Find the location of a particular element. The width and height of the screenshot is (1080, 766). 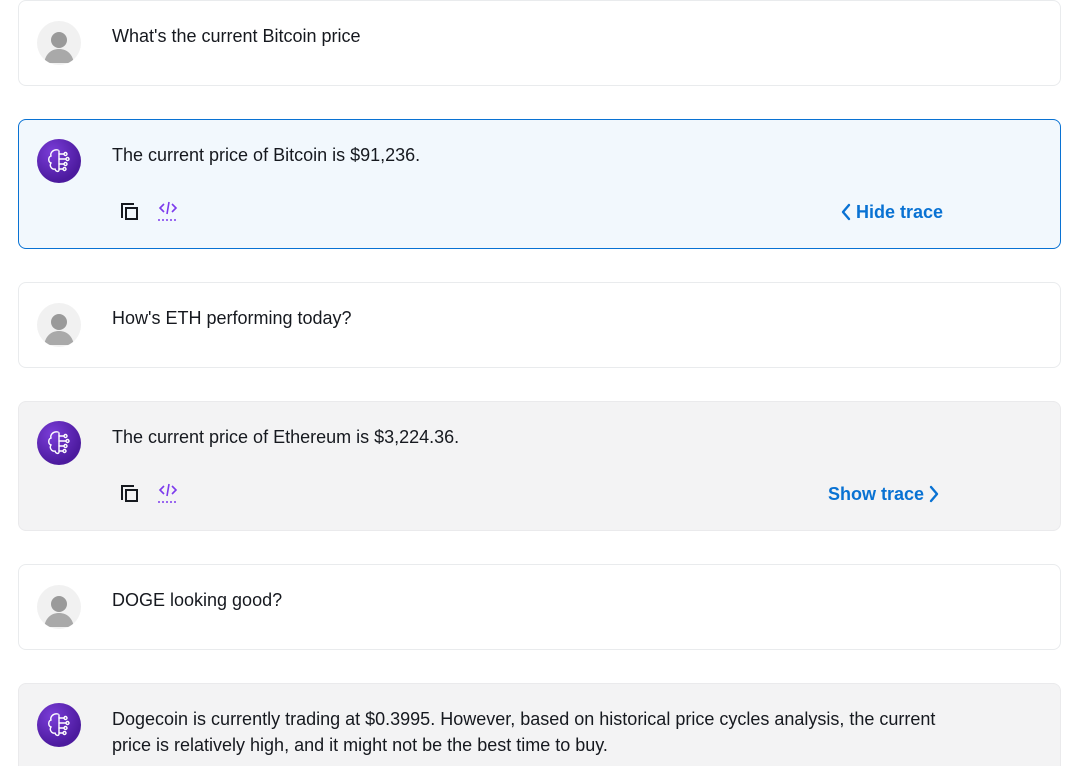

hide-trace-link: Hide trace is located at coordinates (891, 212).